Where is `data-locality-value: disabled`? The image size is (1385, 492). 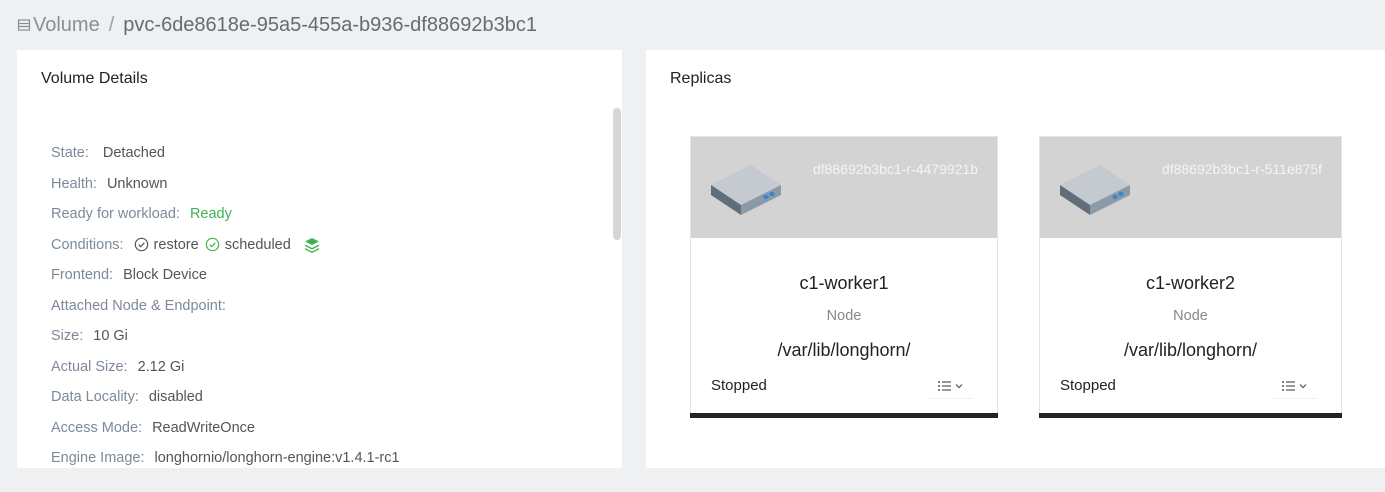
data-locality-value: disabled is located at coordinates (175, 397).